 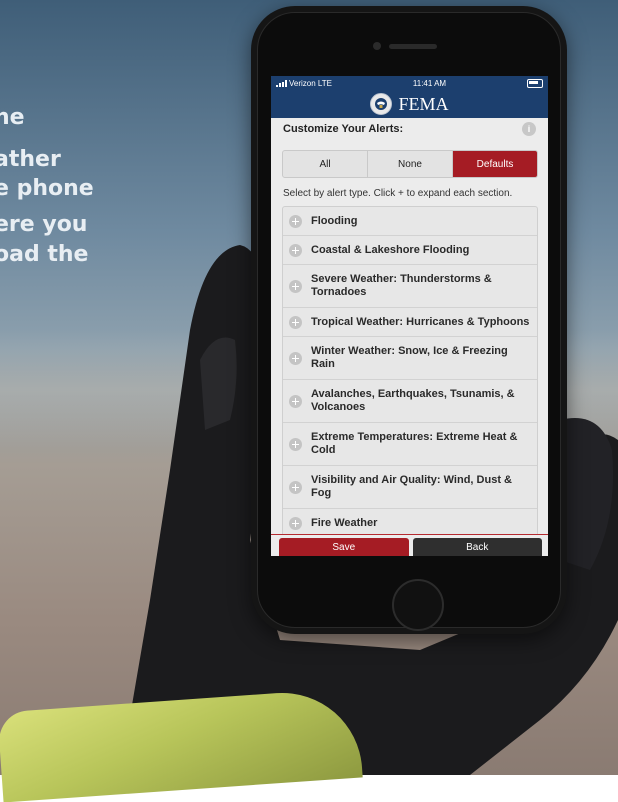 What do you see at coordinates (377, 46) in the screenshot?
I see `camera-icon` at bounding box center [377, 46].